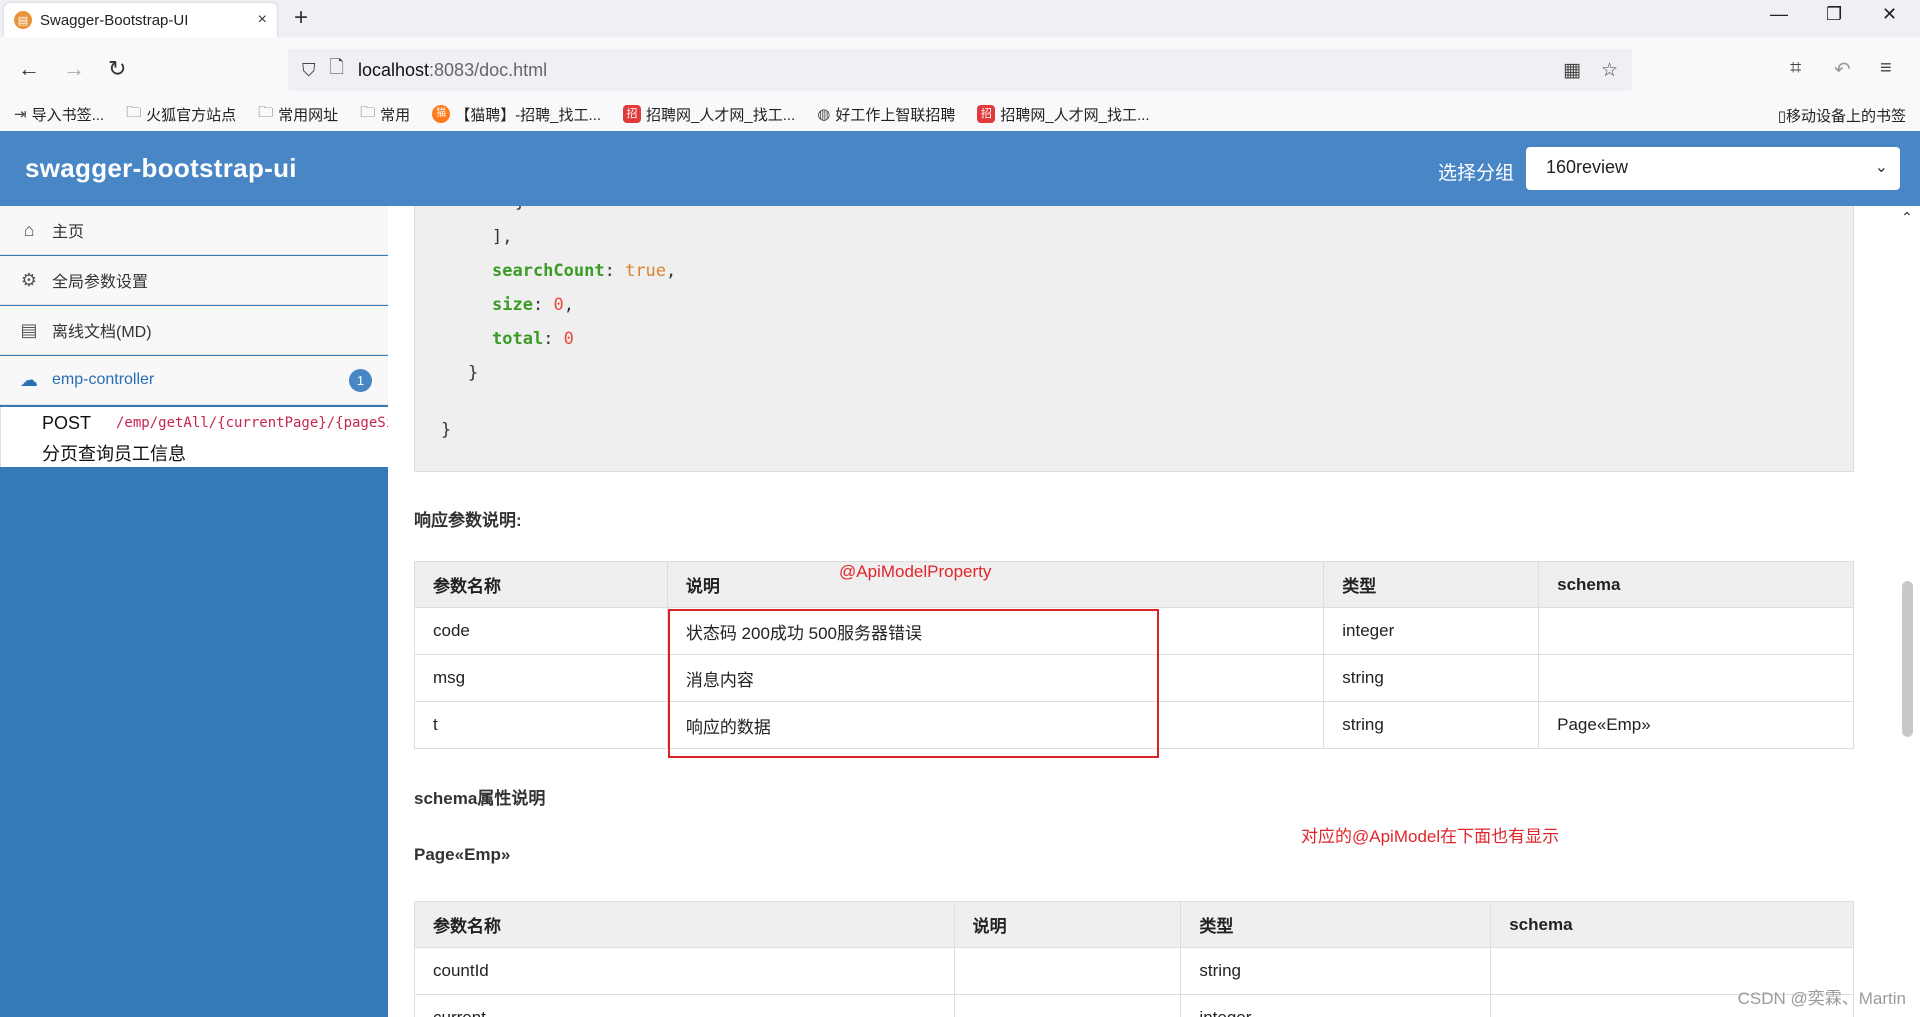 This screenshot has height=1017, width=1920. Describe the element at coordinates (480, 798) in the screenshot. I see `schema-section-label: schema属性说明` at that location.